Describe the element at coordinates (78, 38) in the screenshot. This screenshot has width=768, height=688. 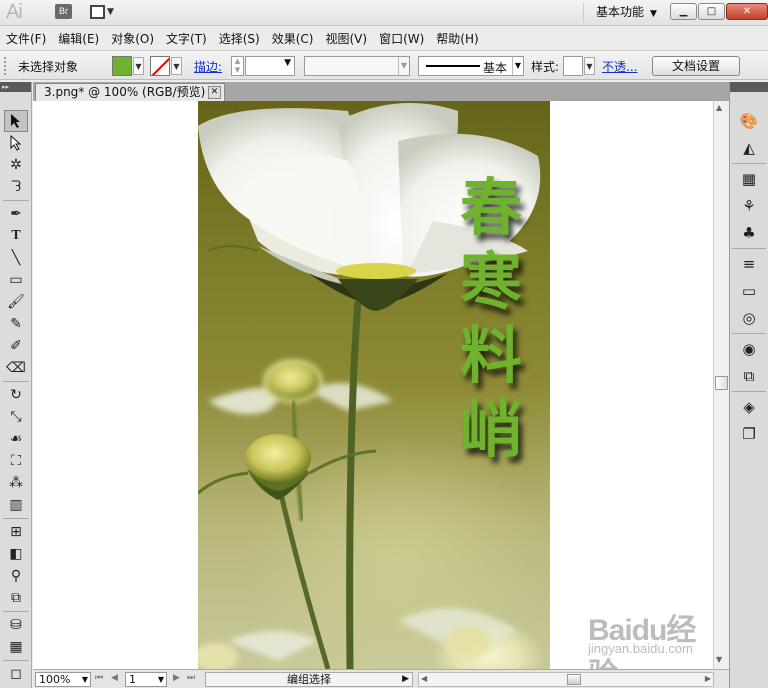
I see `menu-edit: 编辑(E)` at that location.